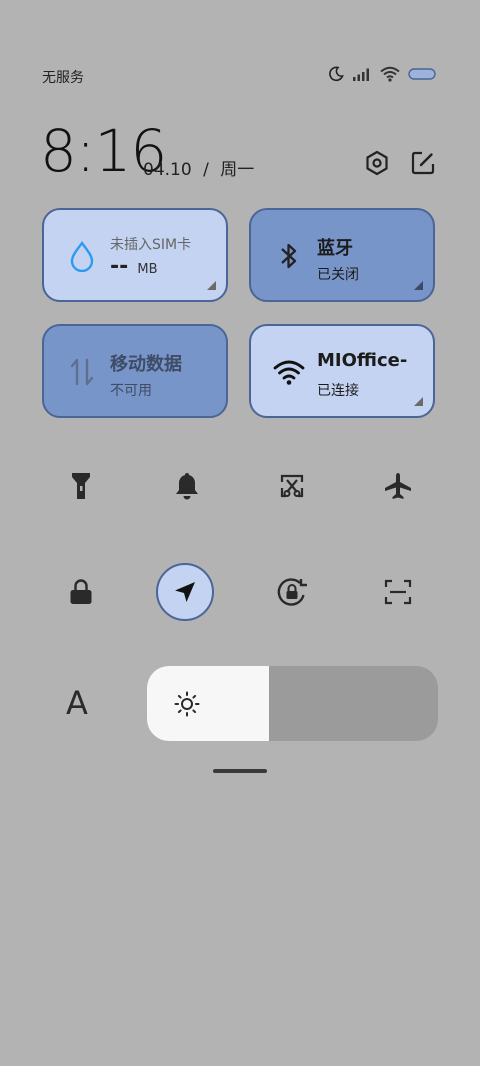  I want to click on wifi-tile-icon, so click(289, 372).